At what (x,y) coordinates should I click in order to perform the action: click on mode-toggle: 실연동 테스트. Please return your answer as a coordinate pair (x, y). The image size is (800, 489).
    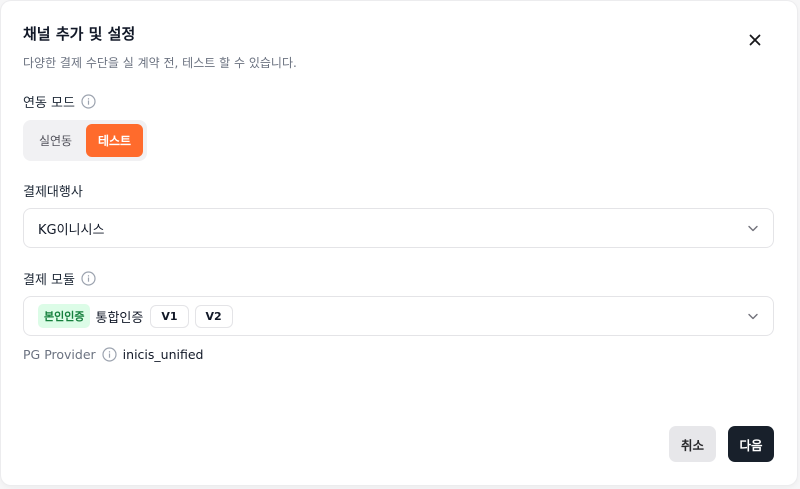
    Looking at the image, I should click on (85, 140).